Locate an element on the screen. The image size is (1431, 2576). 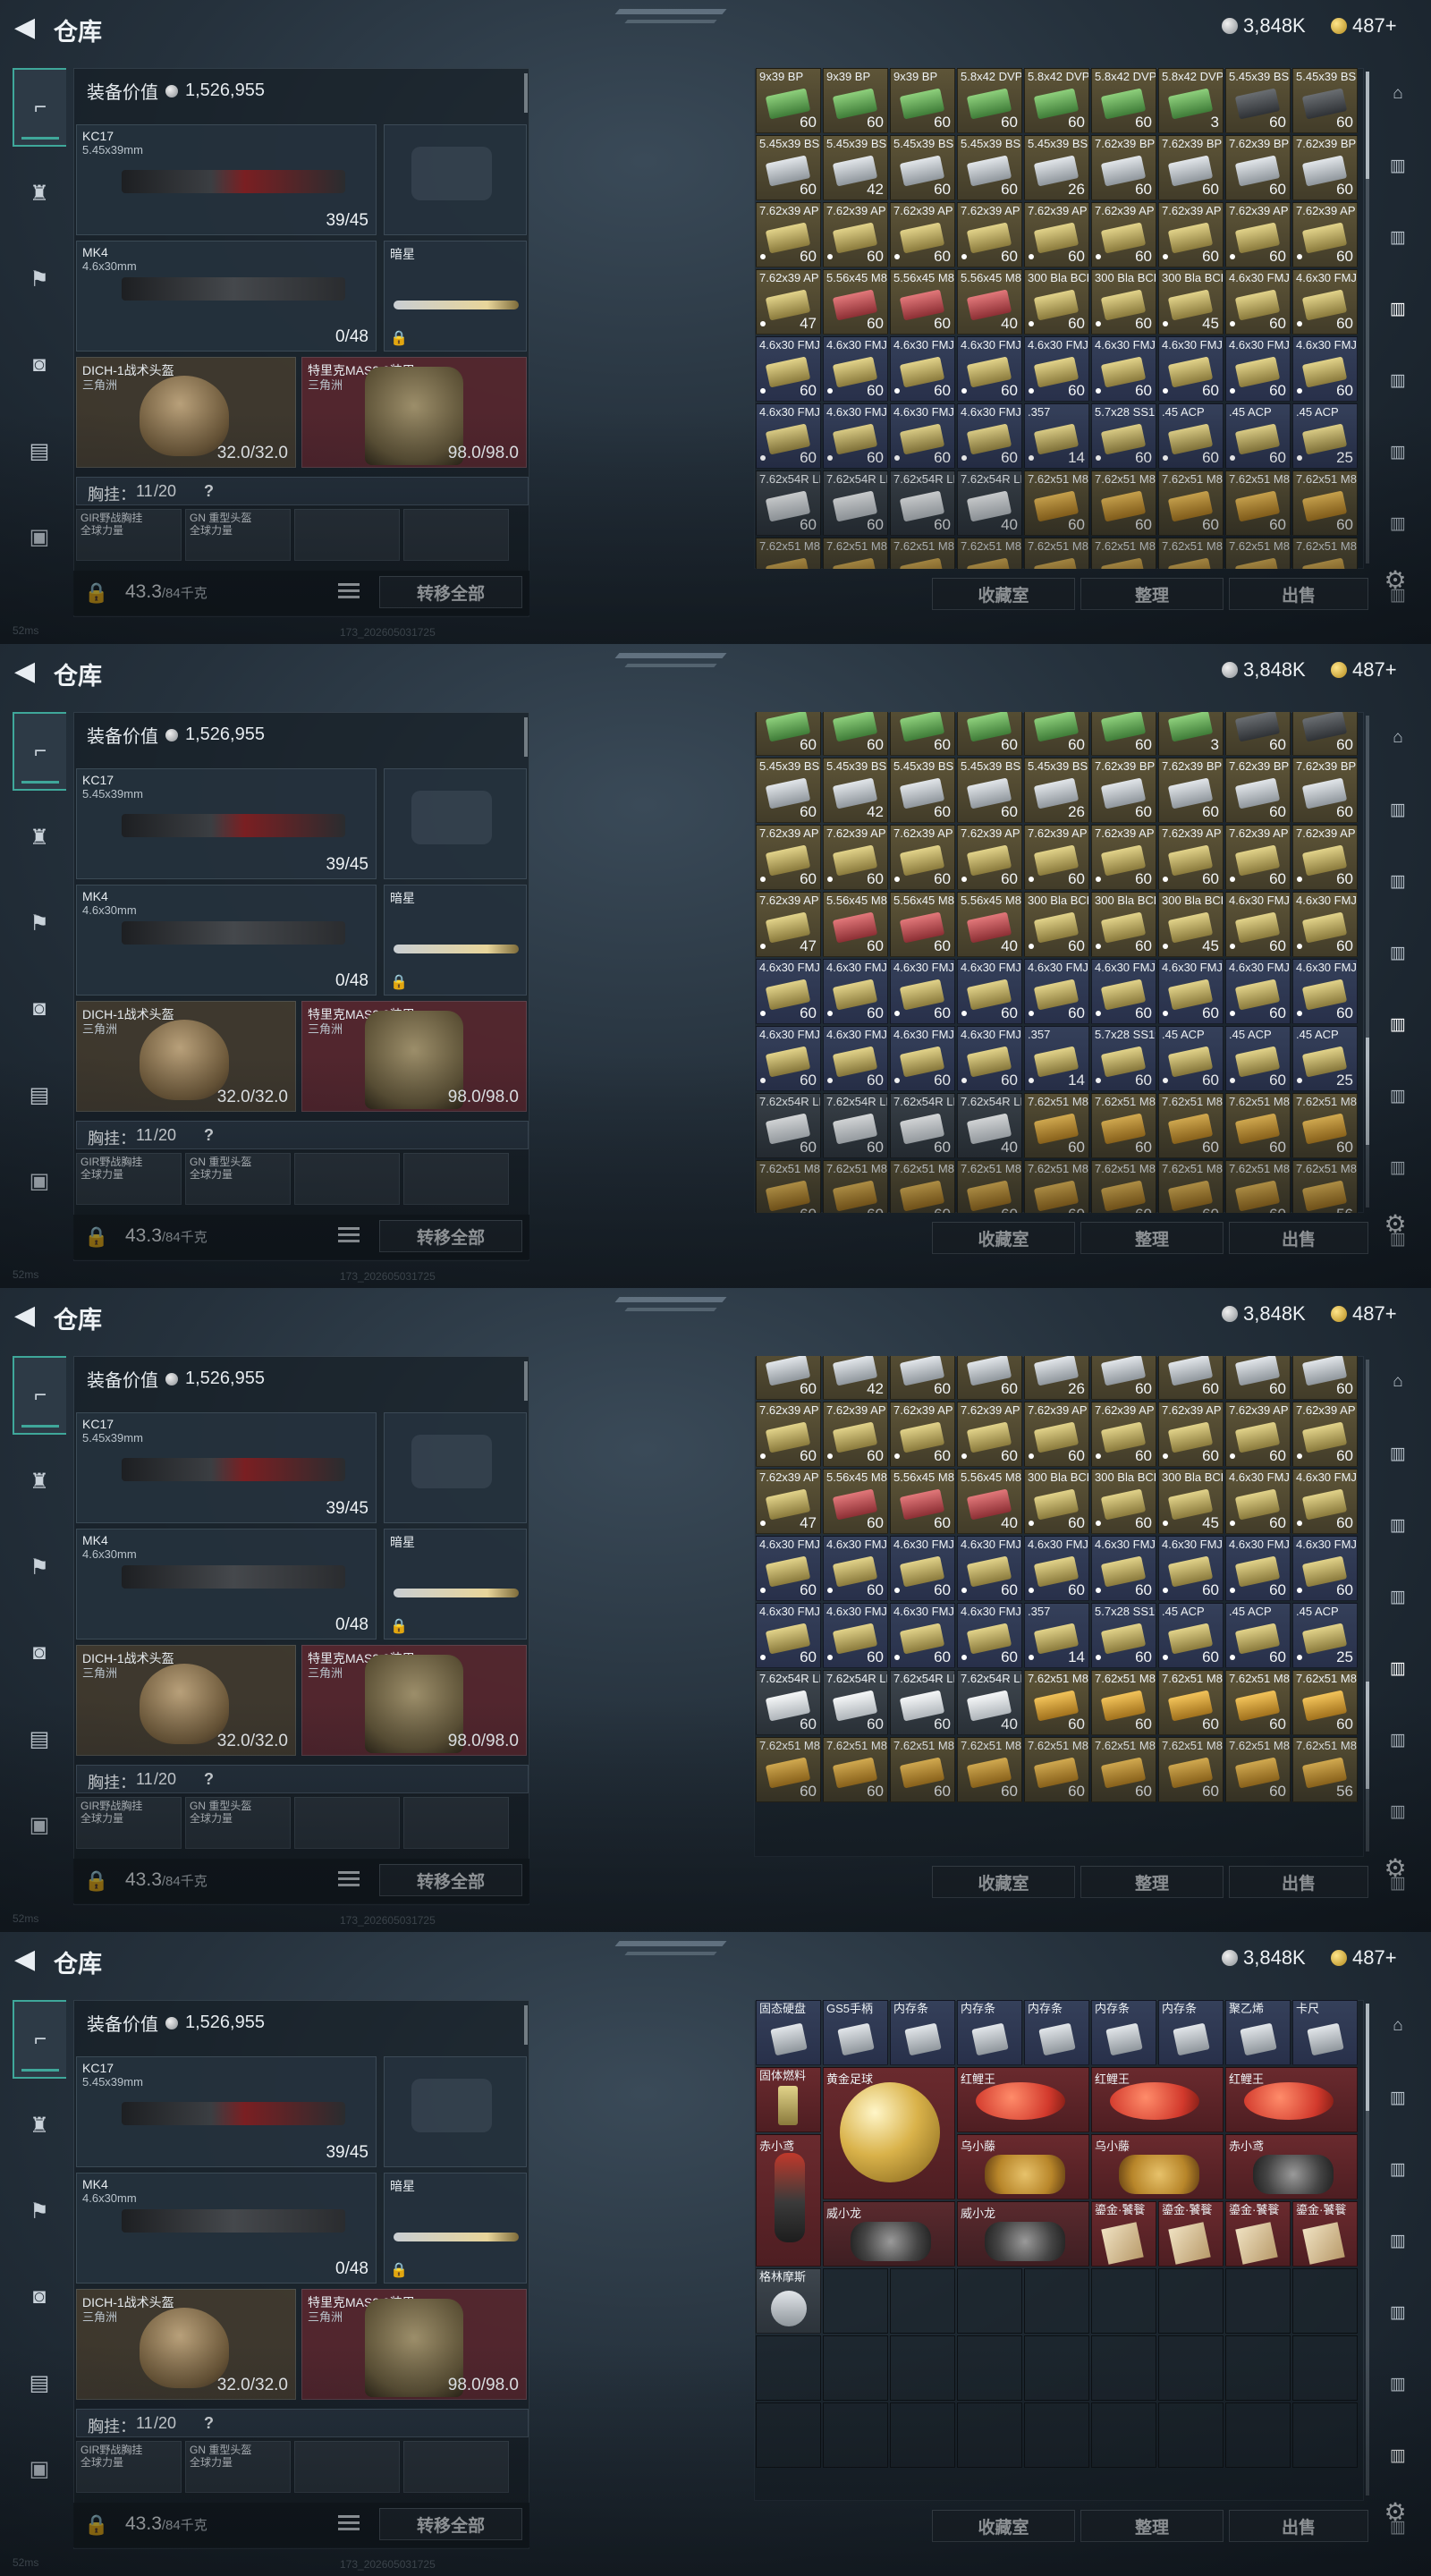
melee-slot: 暗星 🔒 is located at coordinates (456, 2228).